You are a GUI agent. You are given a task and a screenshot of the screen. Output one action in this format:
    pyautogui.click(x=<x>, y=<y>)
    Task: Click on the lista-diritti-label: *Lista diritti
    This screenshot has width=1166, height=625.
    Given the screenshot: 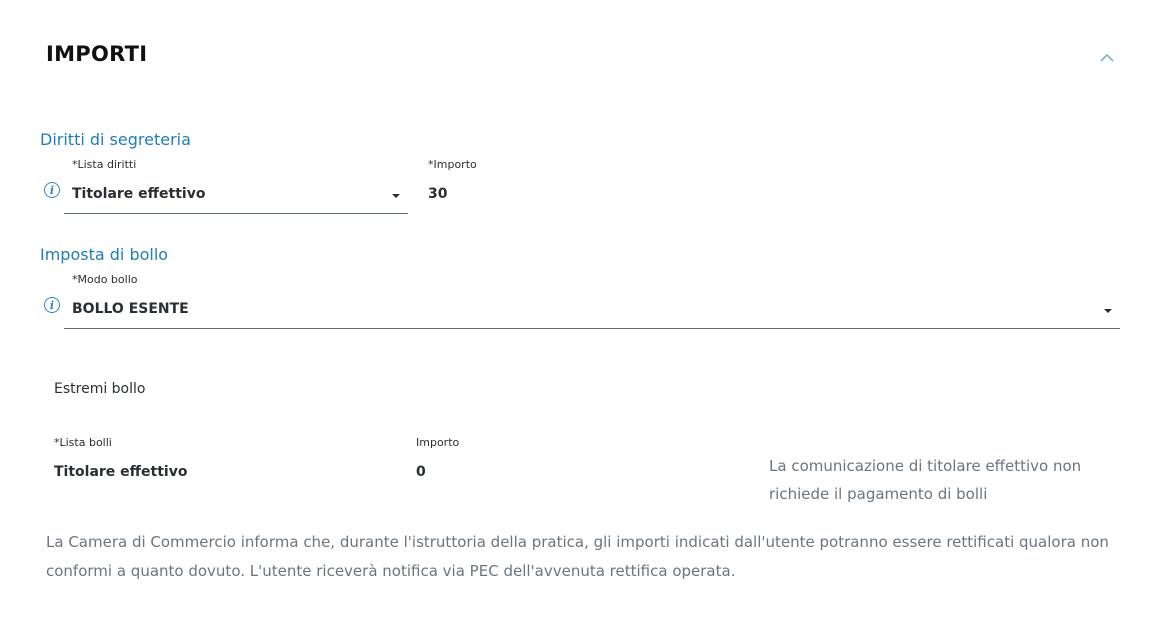 What is the action you would take?
    pyautogui.click(x=104, y=164)
    